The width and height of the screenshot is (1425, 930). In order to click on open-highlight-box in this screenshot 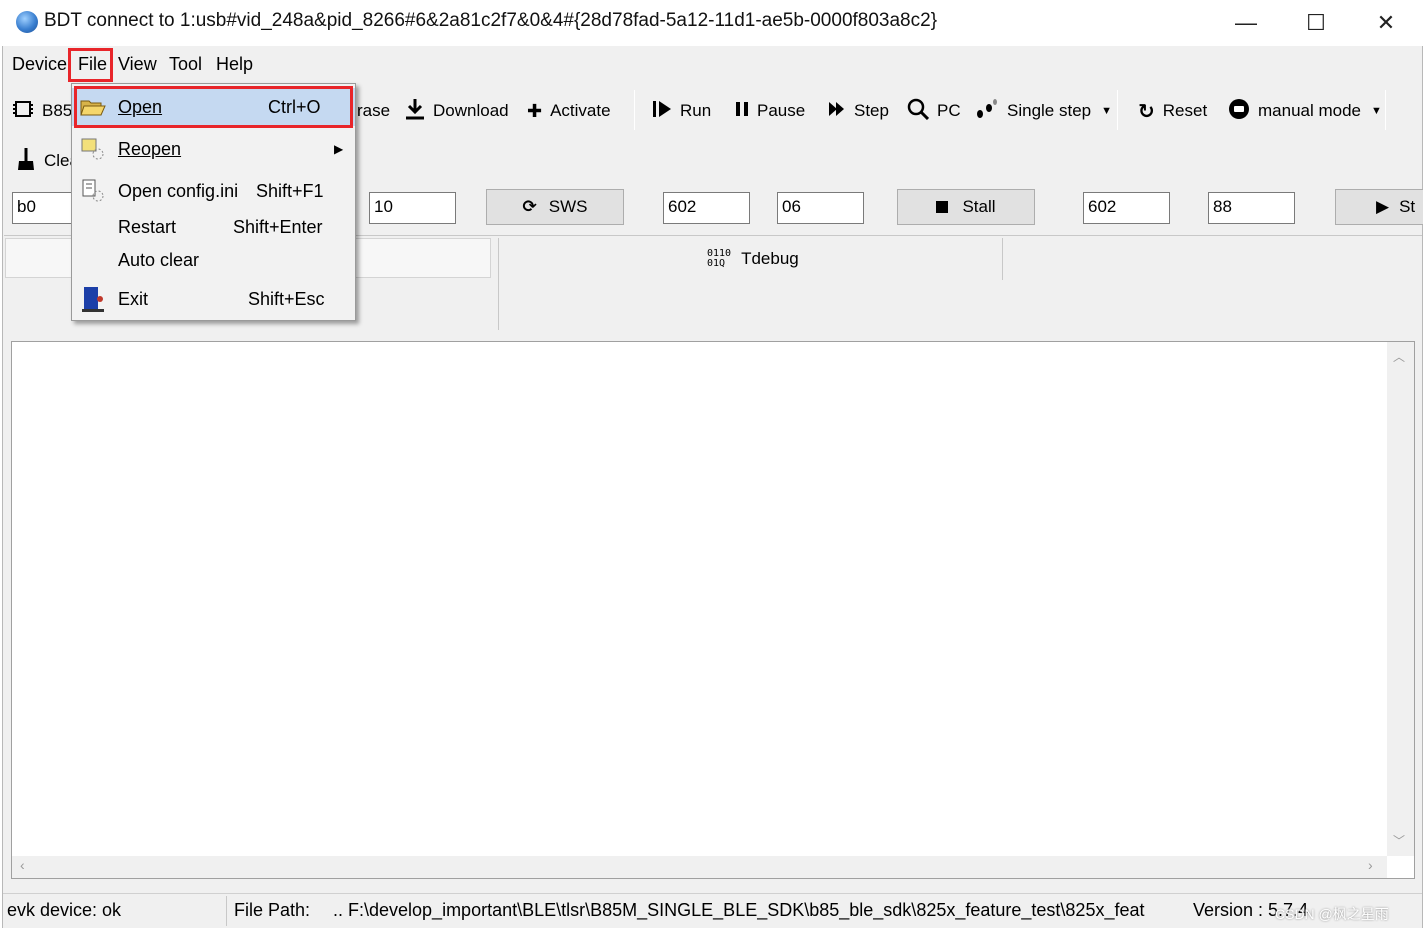, I will do `click(213, 107)`.